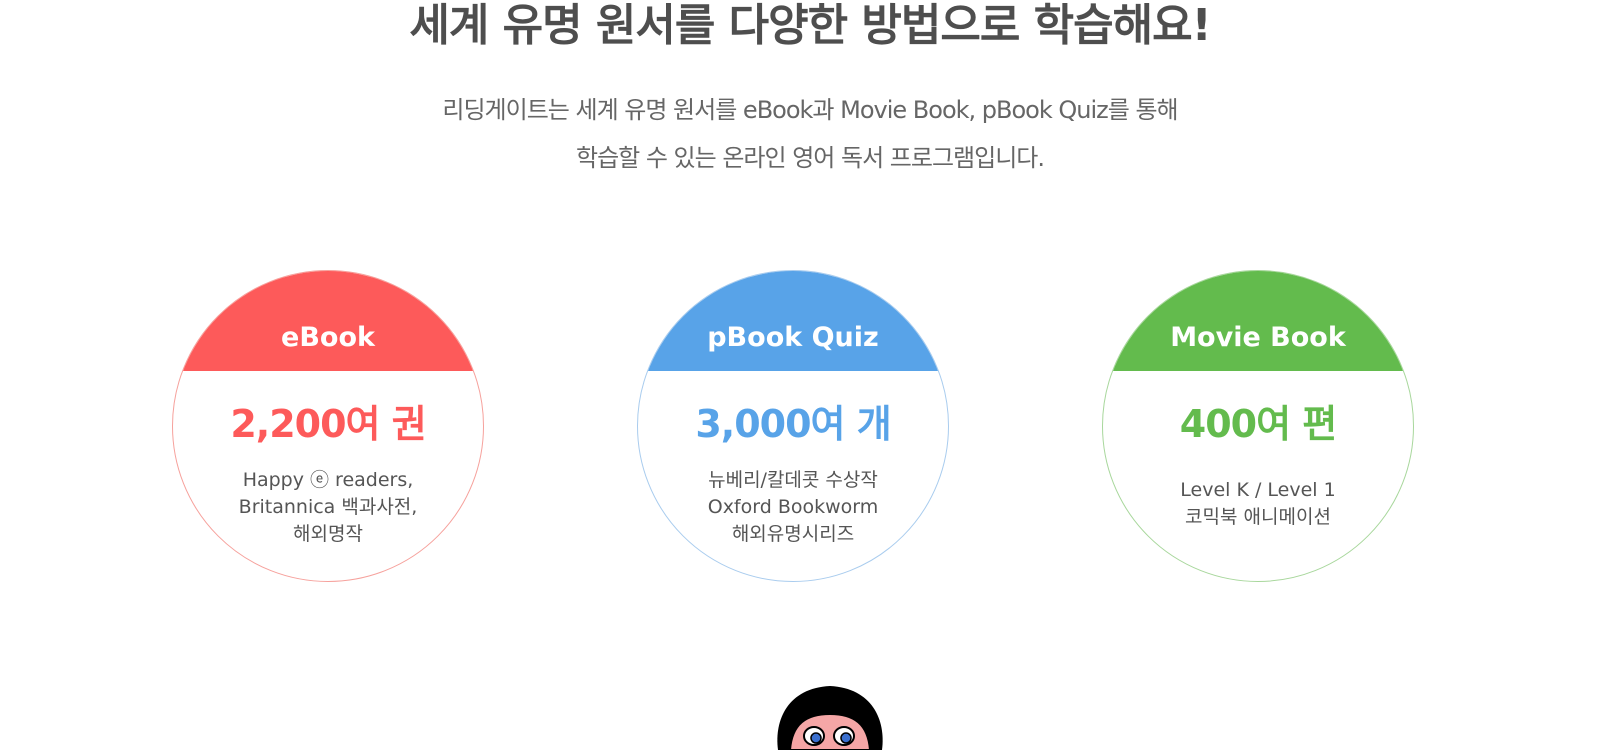  What do you see at coordinates (845, 715) in the screenshot?
I see `girl-character-icon` at bounding box center [845, 715].